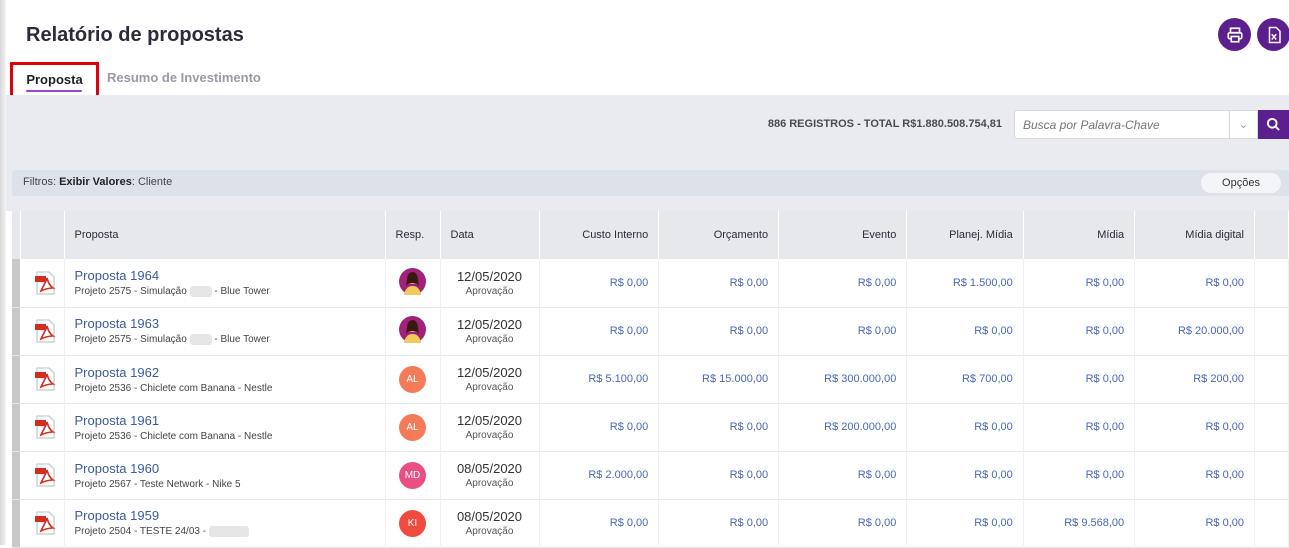  What do you see at coordinates (135, 35) in the screenshot?
I see `page-title: Relatório de propostas` at bounding box center [135, 35].